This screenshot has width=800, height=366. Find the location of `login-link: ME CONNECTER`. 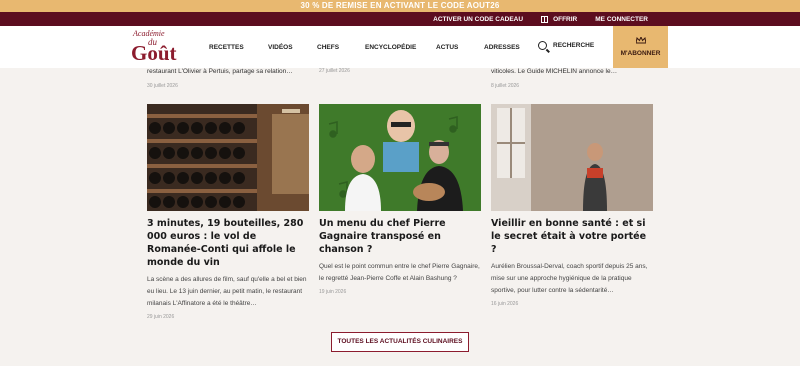

login-link: ME CONNECTER is located at coordinates (621, 19).